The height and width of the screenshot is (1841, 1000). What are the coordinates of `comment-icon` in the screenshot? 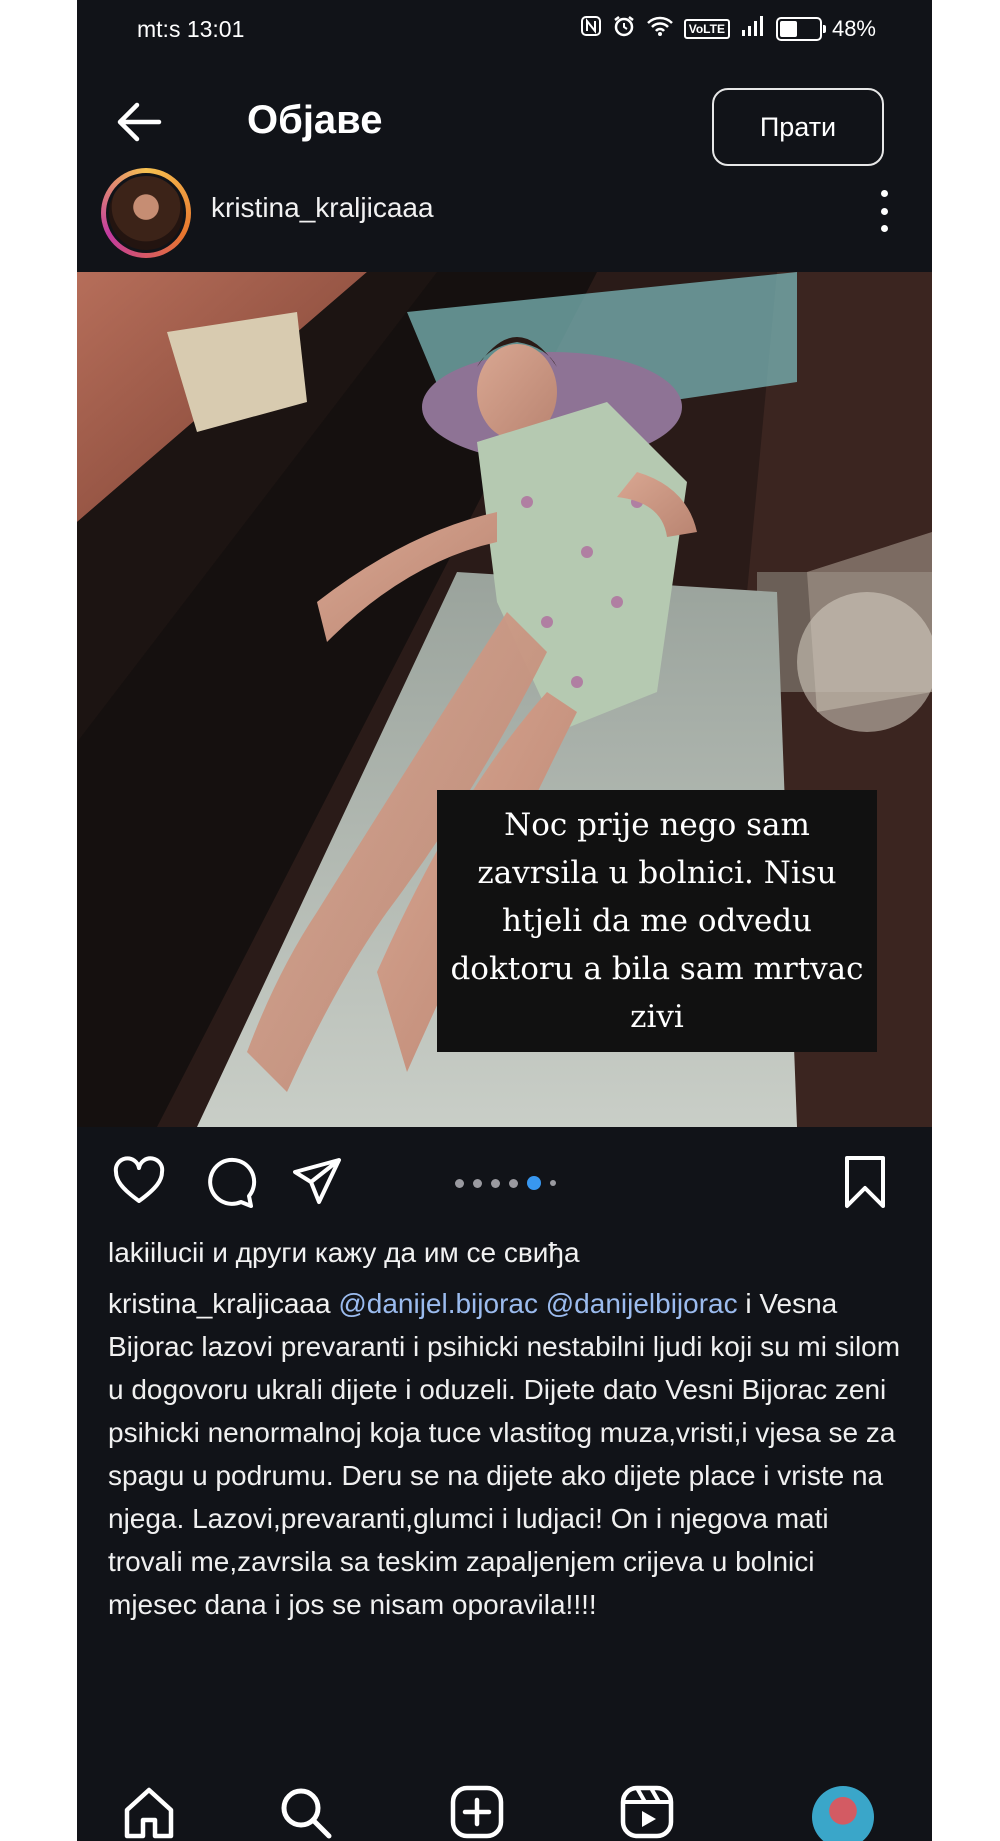 It's located at (232, 1182).